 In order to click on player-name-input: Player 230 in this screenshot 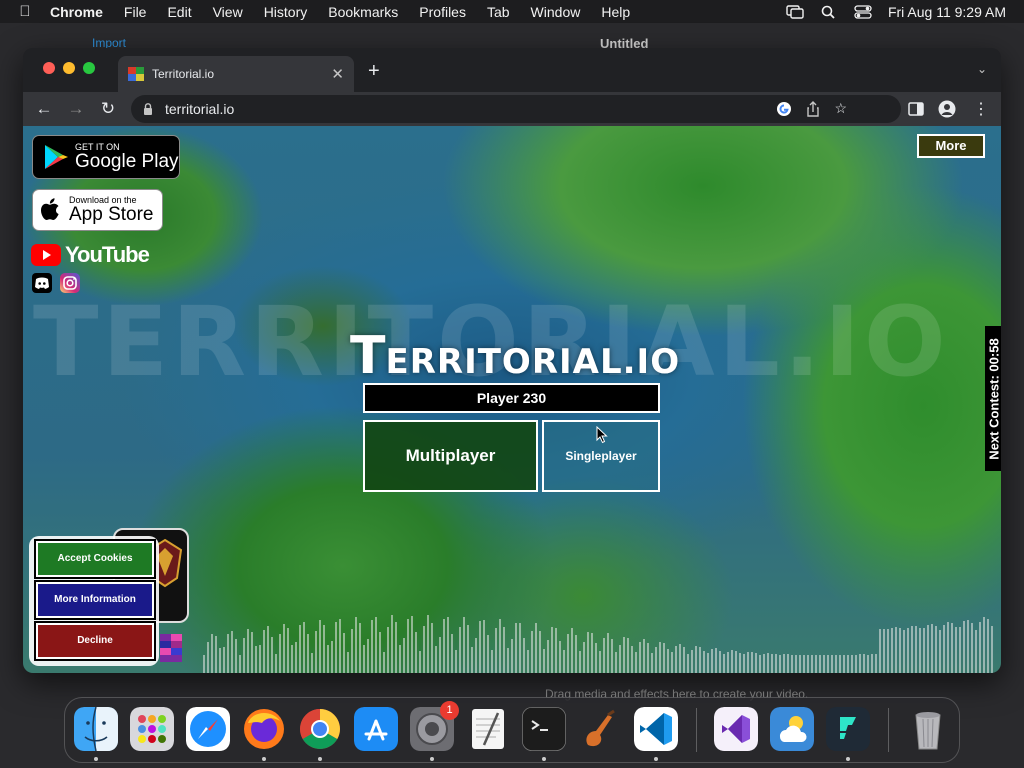, I will do `click(511, 398)`.